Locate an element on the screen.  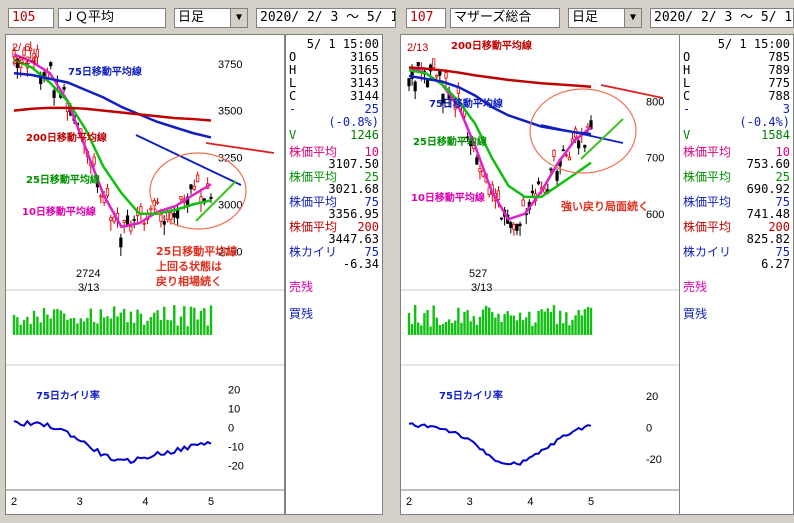
start-value-label: 3824 is located at coordinates (24, 61).